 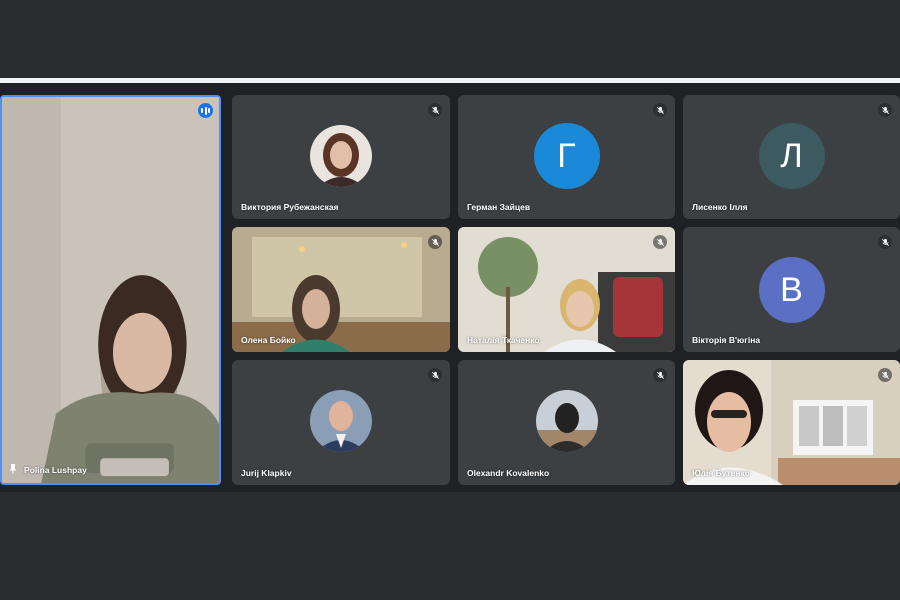 What do you see at coordinates (450, 39) in the screenshot?
I see `top-bar` at bounding box center [450, 39].